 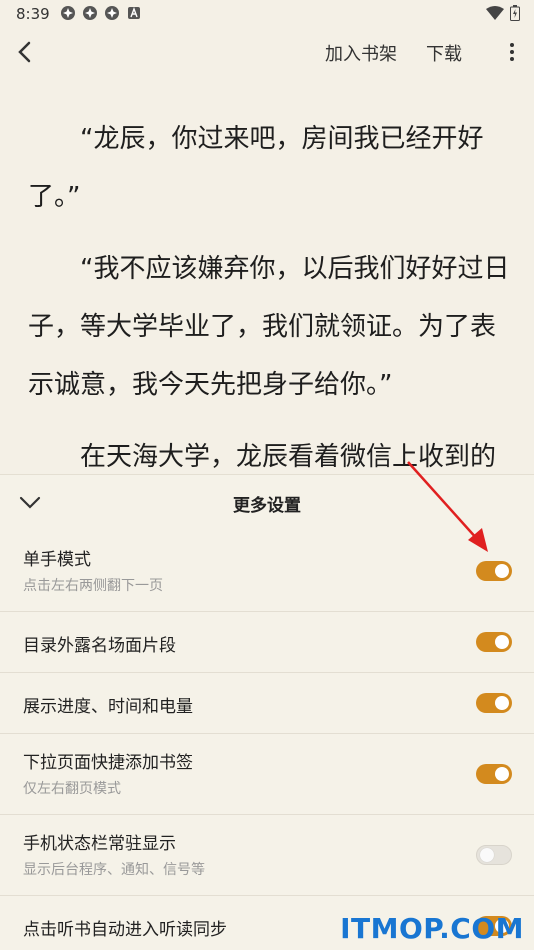 What do you see at coordinates (256, 168) in the screenshot?
I see `paragraph: “龙辰，你过来吧，房间我已经开好了。”` at bounding box center [256, 168].